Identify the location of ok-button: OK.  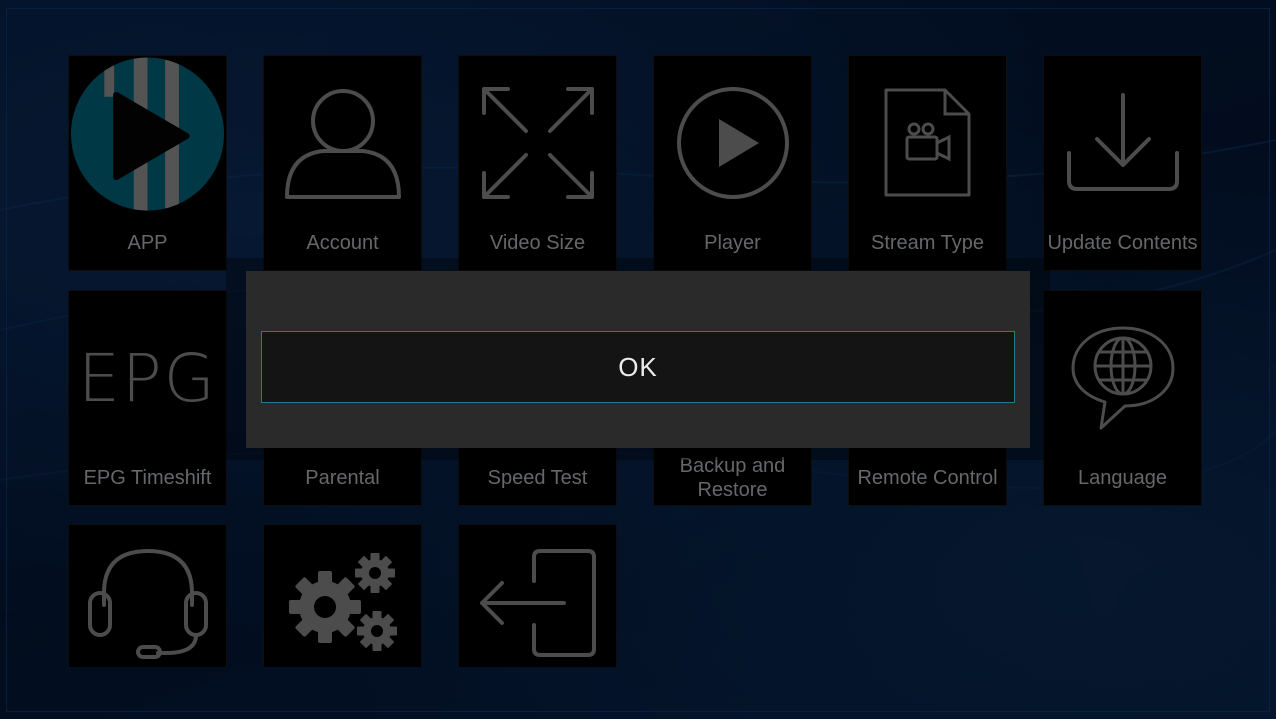
(638, 367).